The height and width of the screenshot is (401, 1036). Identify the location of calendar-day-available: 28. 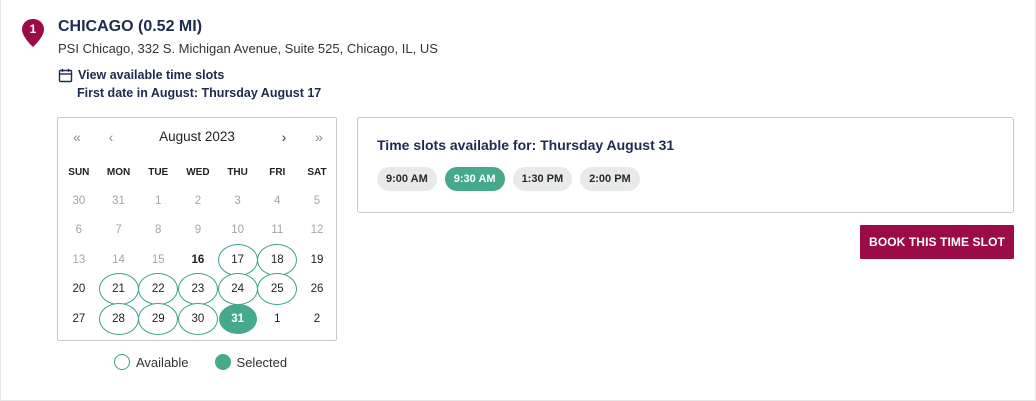
(119, 319).